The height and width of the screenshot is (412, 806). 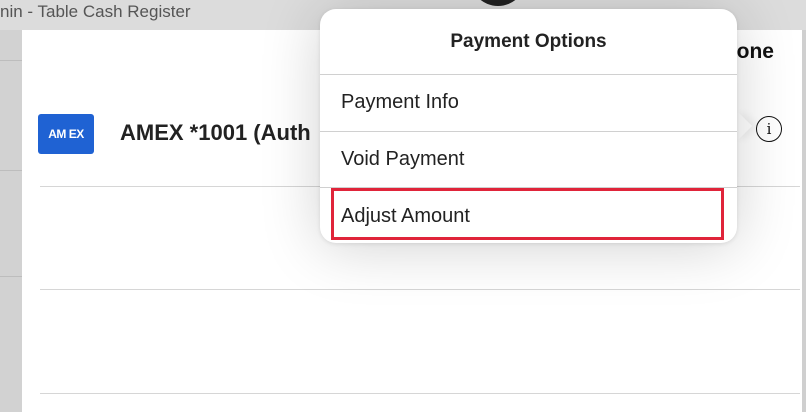 I want to click on background-app-title: nin - Table Cash Register, so click(x=95, y=11).